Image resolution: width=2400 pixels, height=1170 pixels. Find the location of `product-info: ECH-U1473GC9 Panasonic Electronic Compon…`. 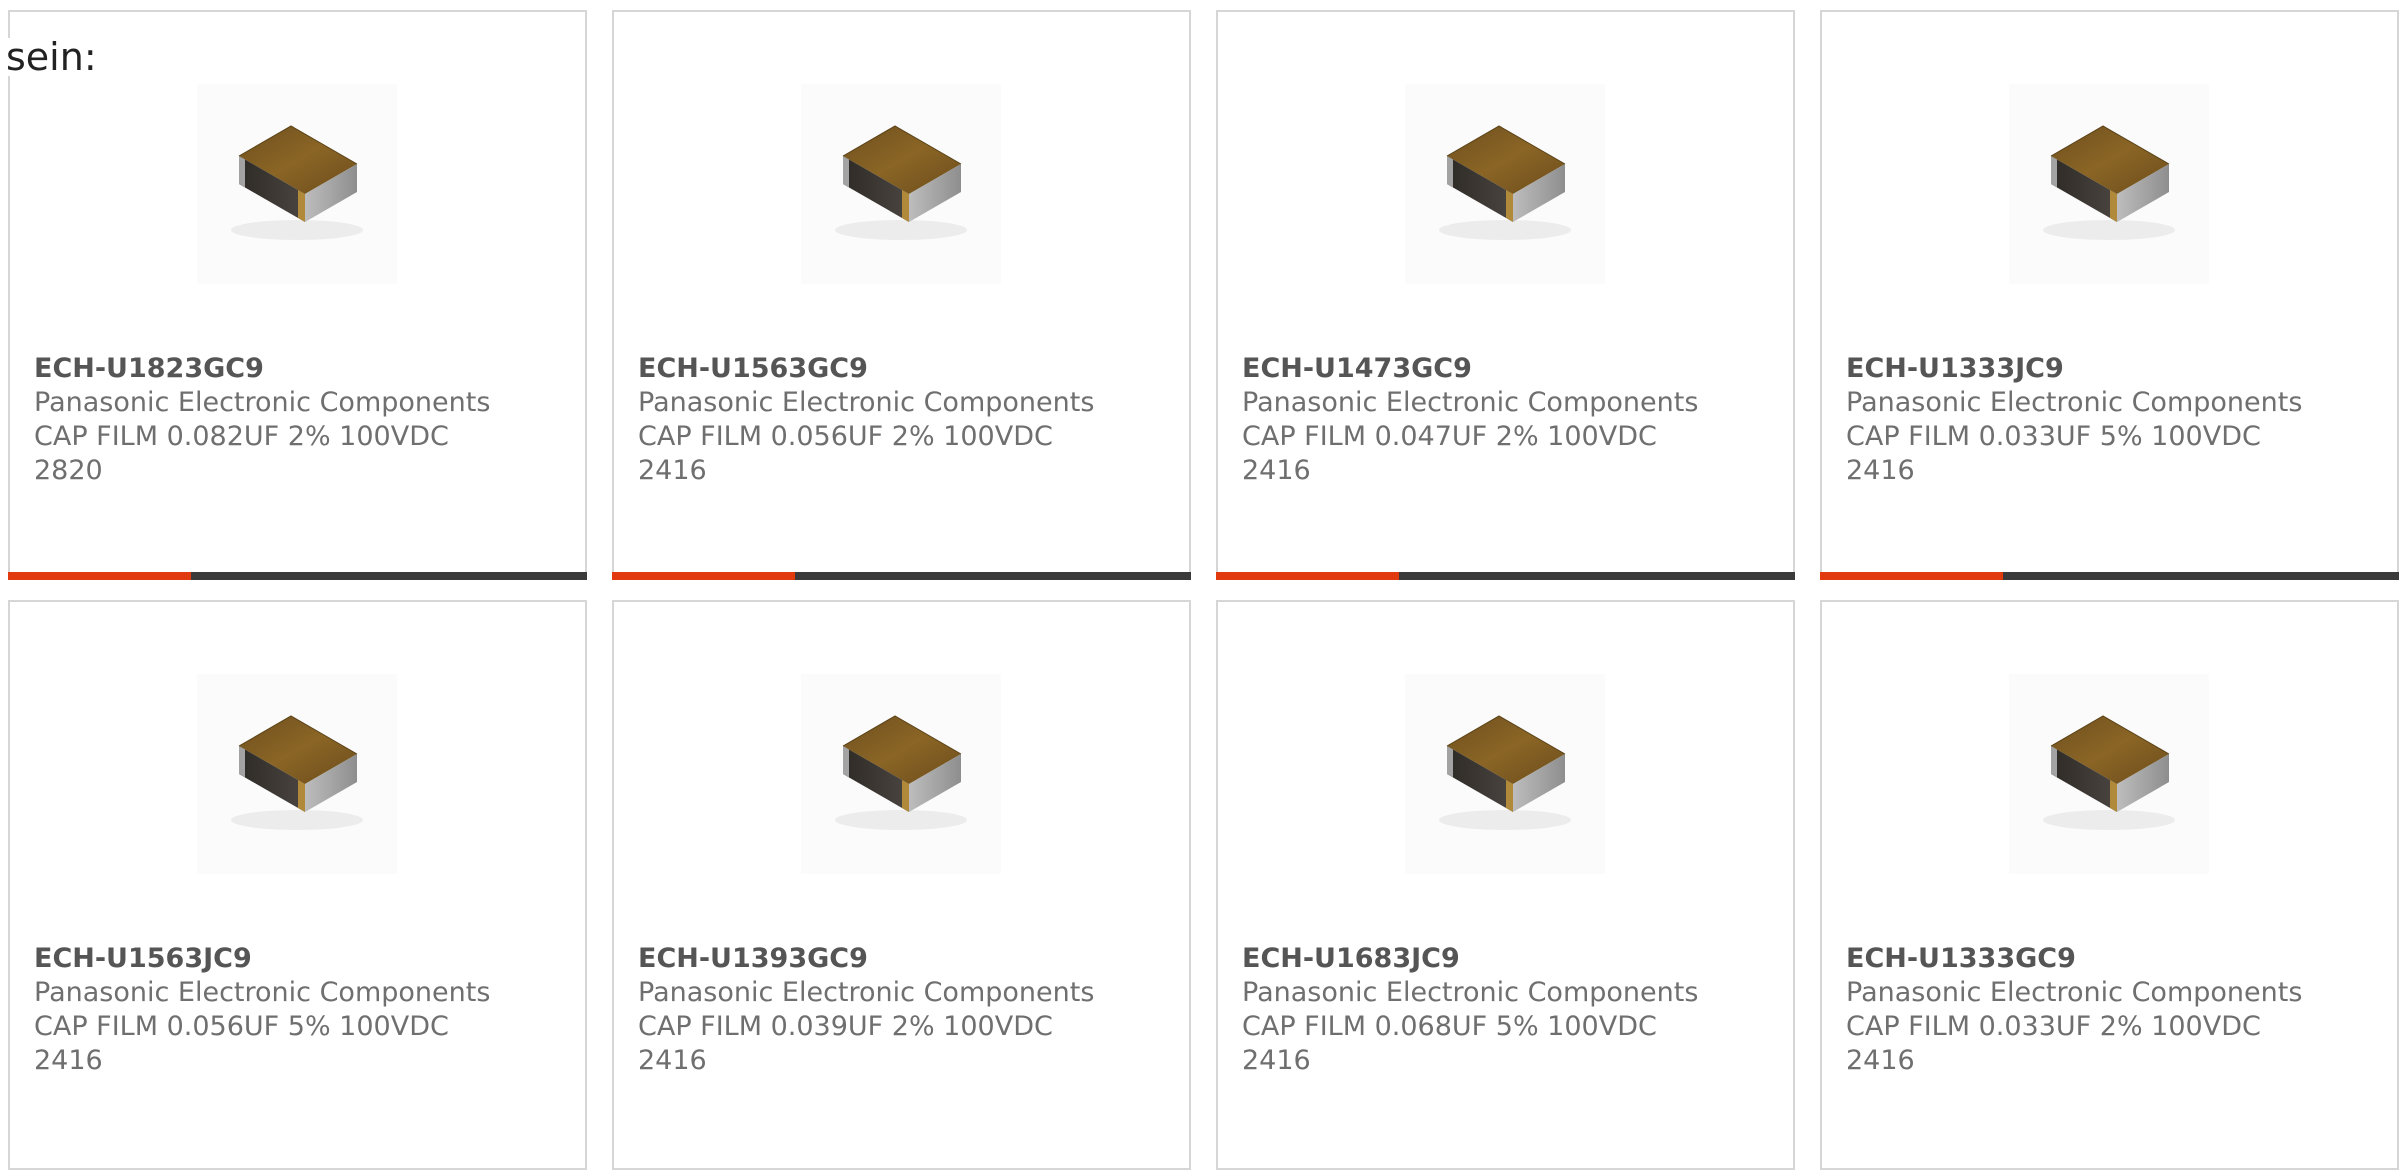

product-info: ECH-U1473GC9 Panasonic Electronic Compon… is located at coordinates (1507, 420).